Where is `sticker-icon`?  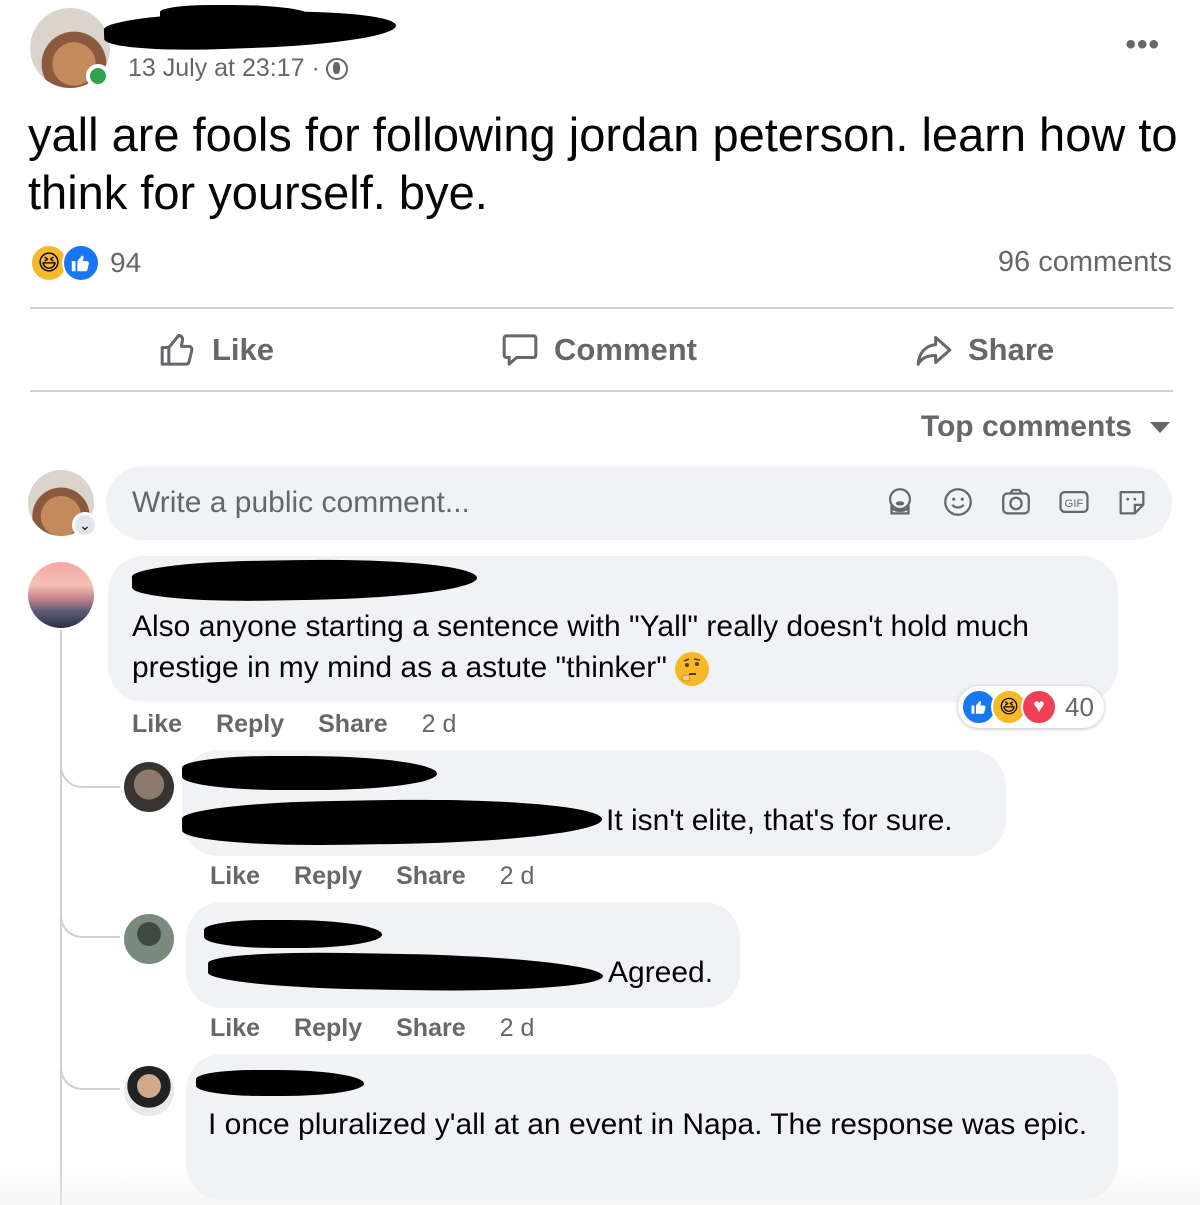 sticker-icon is located at coordinates (1132, 502).